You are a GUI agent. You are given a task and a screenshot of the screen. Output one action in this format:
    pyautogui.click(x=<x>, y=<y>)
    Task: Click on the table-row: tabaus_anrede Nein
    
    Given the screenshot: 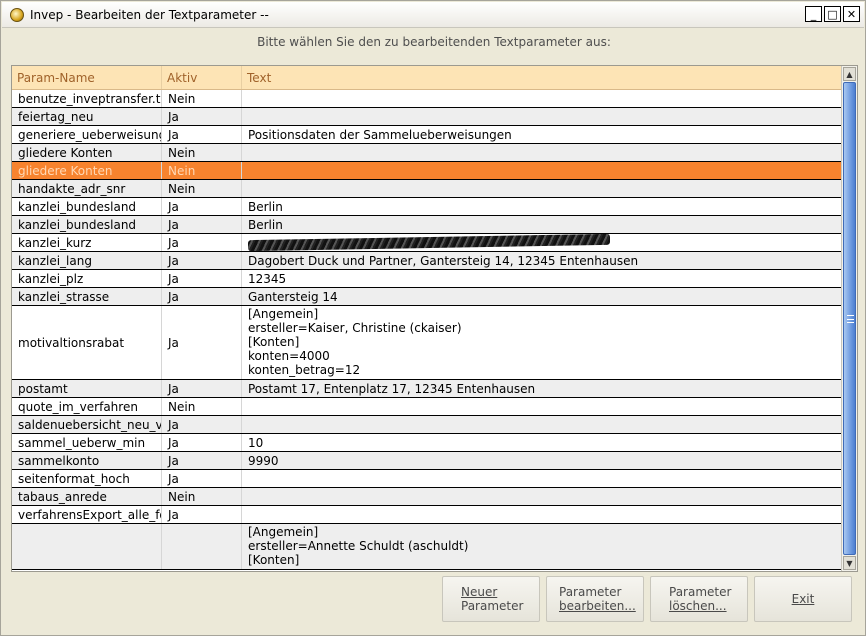 What is the action you would take?
    pyautogui.click(x=427, y=497)
    